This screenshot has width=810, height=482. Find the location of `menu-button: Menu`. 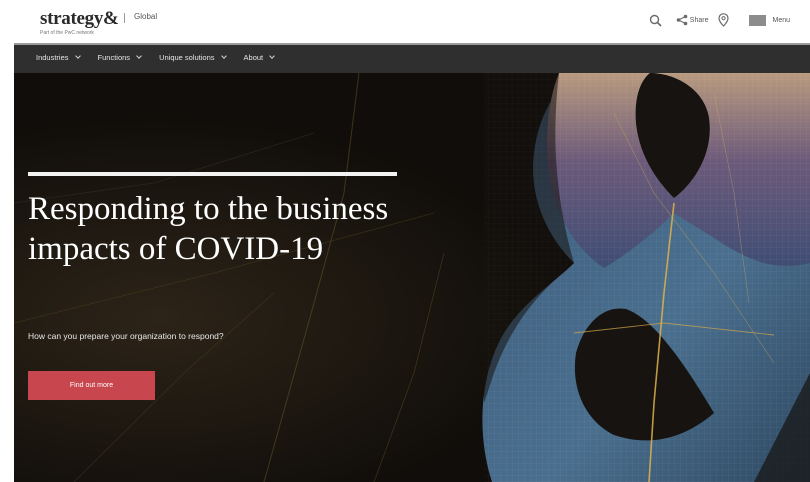

menu-button: Menu is located at coordinates (769, 20).